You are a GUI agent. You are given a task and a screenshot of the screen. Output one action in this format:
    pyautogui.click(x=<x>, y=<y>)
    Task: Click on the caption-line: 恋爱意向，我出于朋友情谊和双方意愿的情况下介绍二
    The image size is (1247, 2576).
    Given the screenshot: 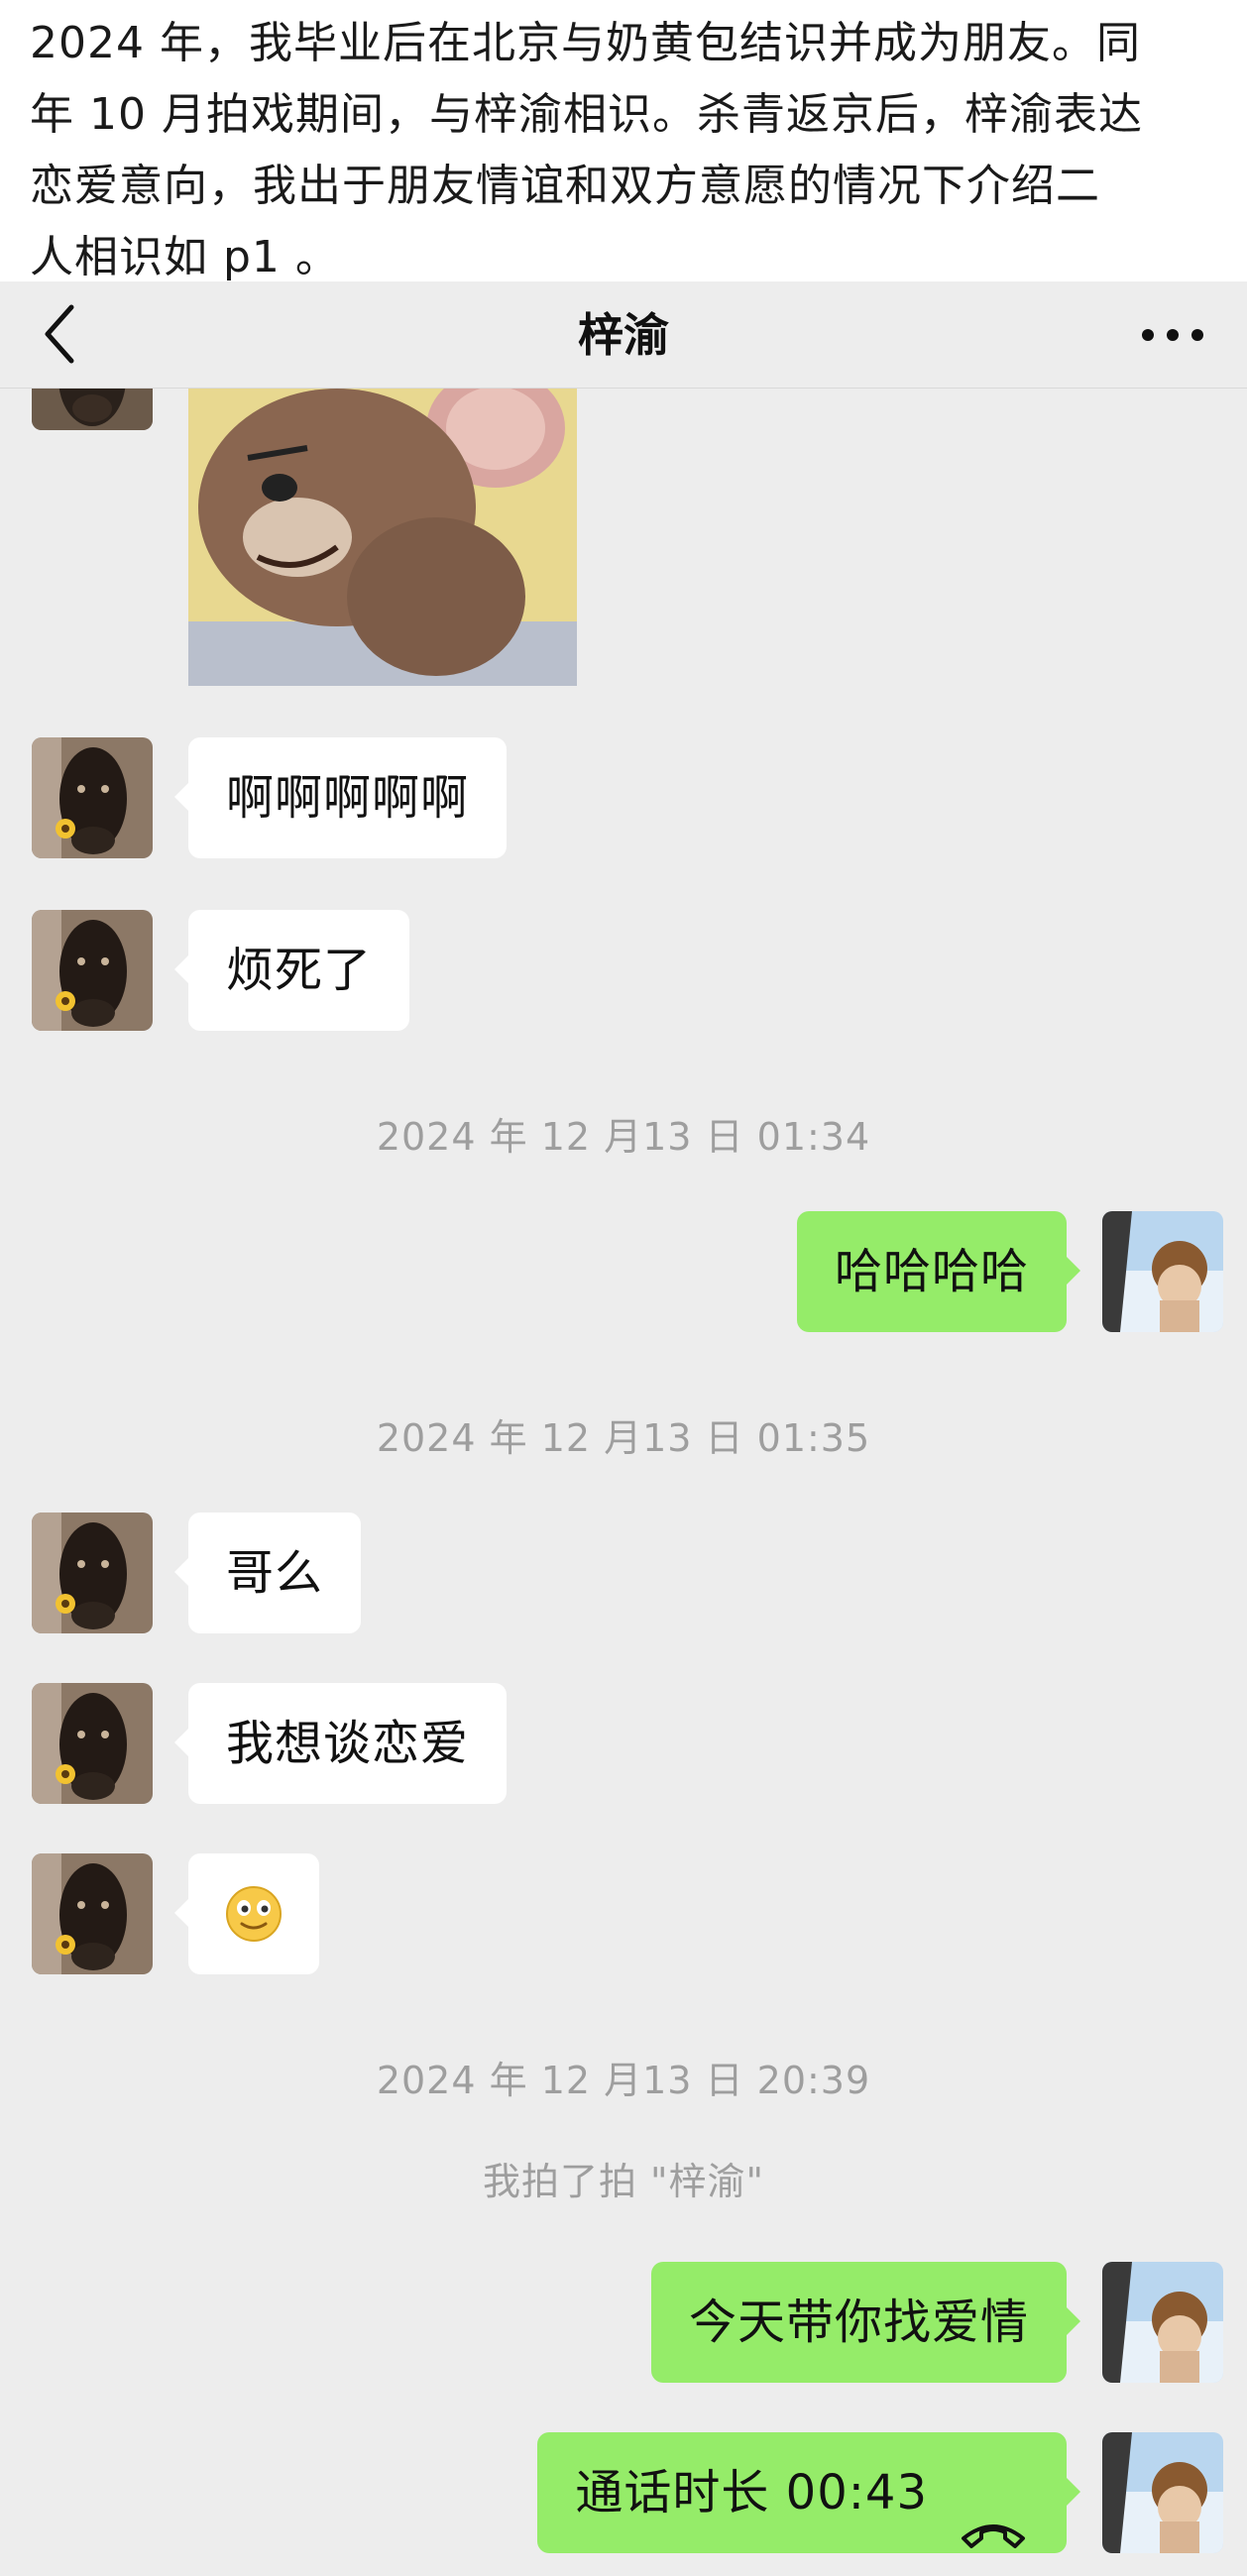 What is the action you would take?
    pyautogui.click(x=565, y=186)
    